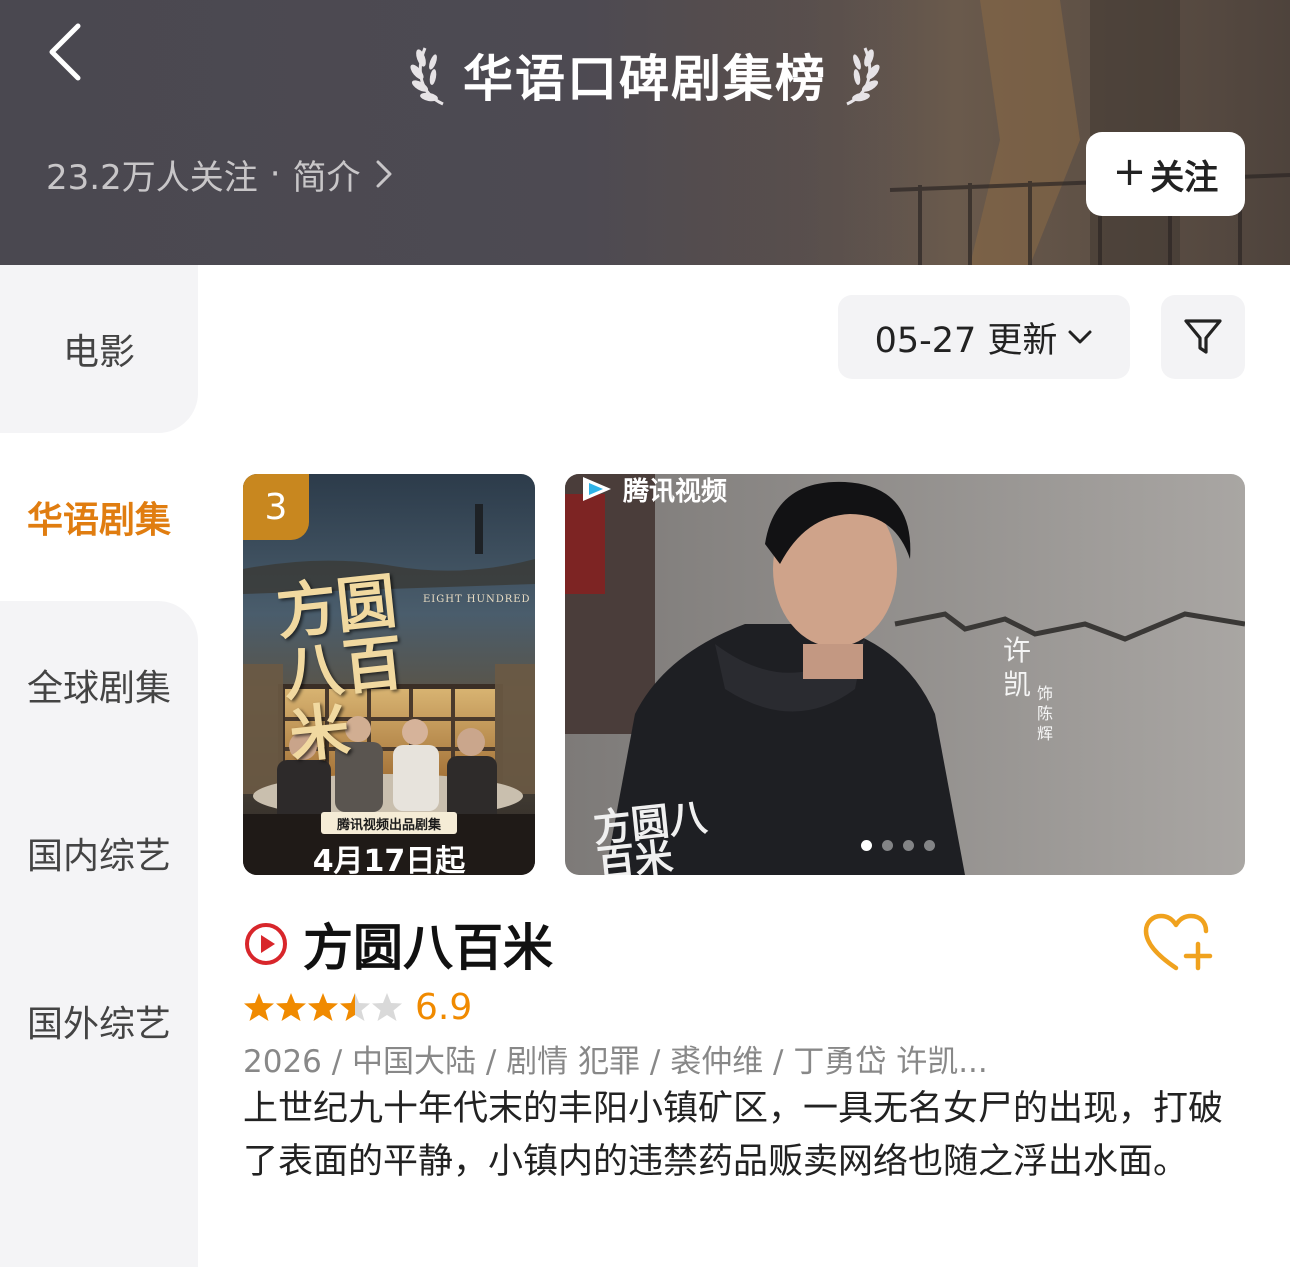 Image resolution: width=1290 pixels, height=1267 pixels. I want to click on tencent-video-logo-icon, so click(597, 489).